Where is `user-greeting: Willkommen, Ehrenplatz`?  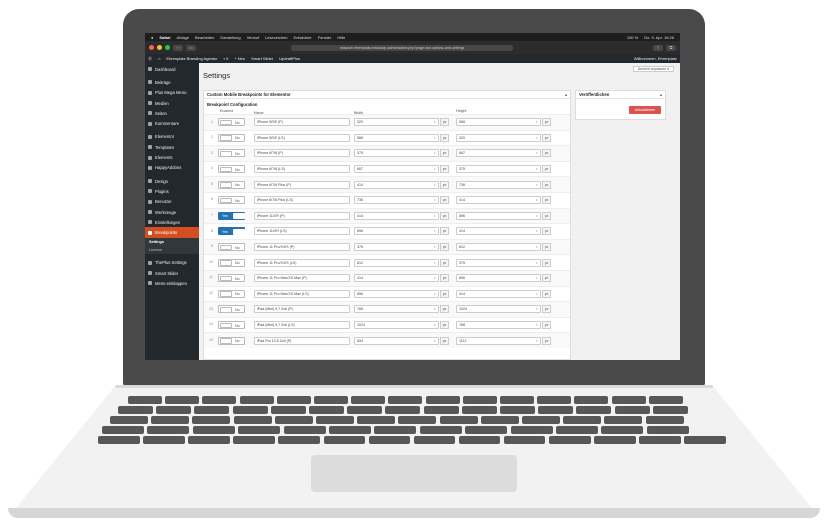 user-greeting: Willkommen, Ehrenplatz is located at coordinates (655, 58).